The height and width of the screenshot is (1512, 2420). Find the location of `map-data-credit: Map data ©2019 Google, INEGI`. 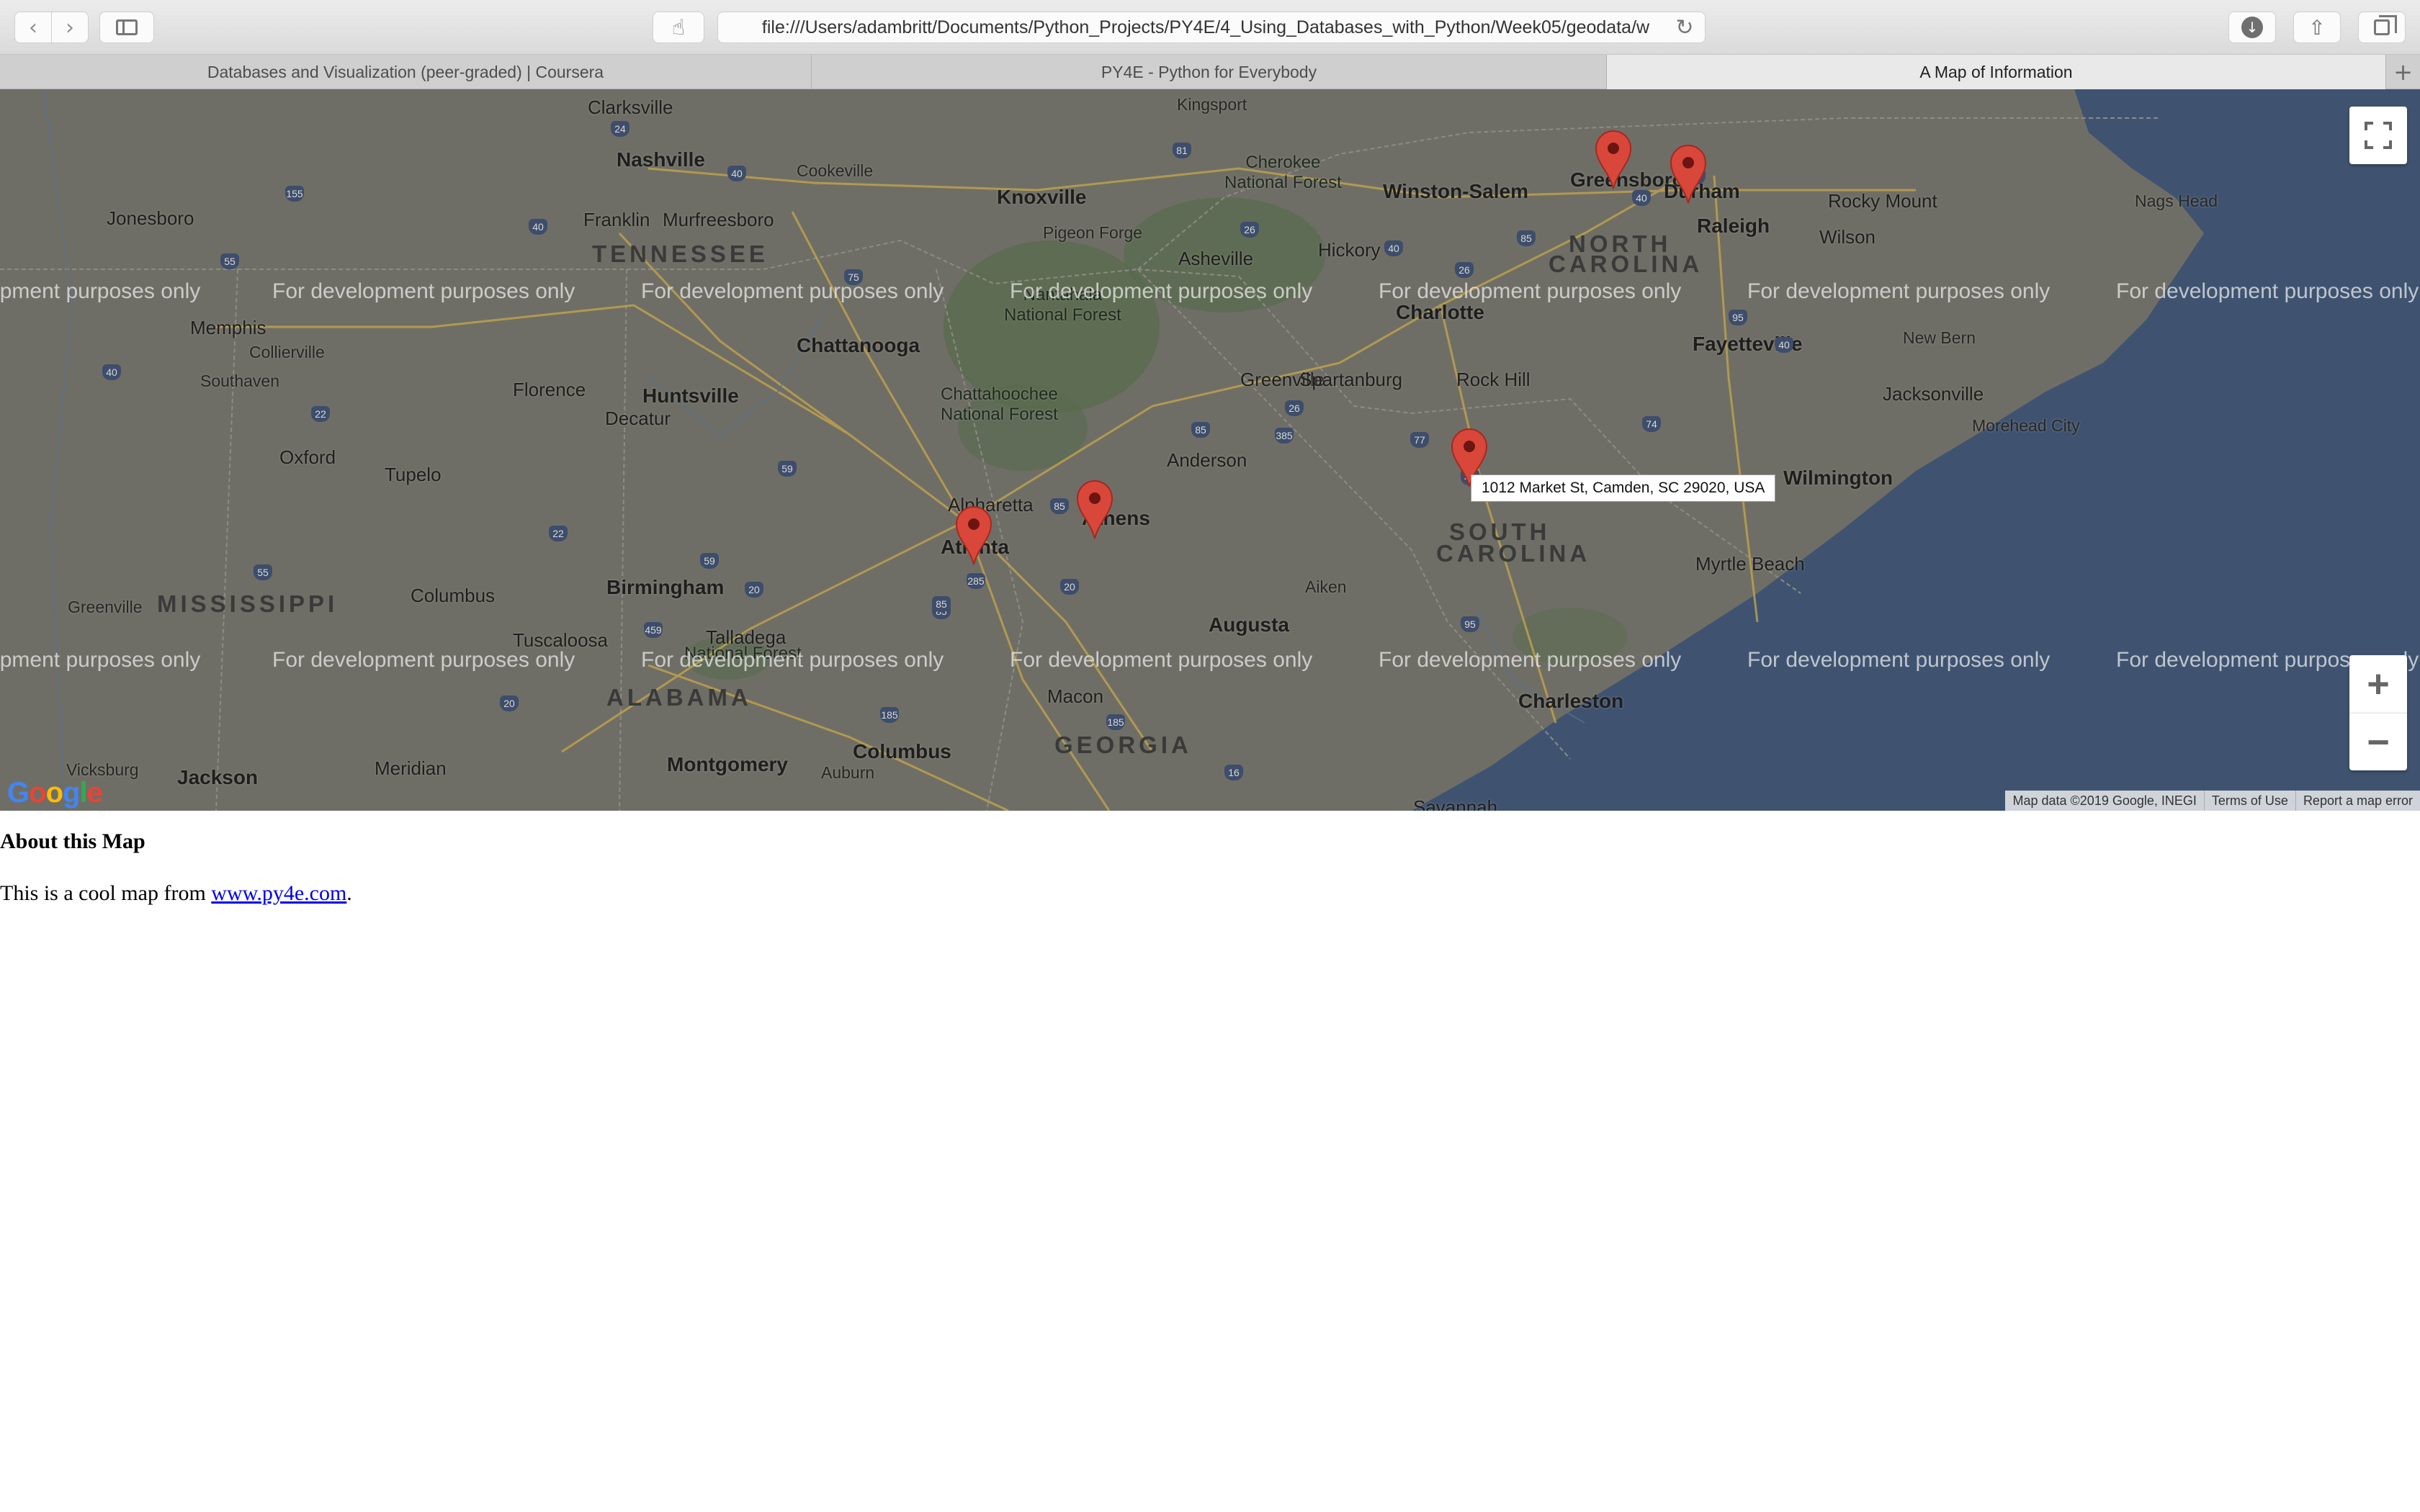

map-data-credit: Map data ©2019 Google, INEGI is located at coordinates (2104, 801).